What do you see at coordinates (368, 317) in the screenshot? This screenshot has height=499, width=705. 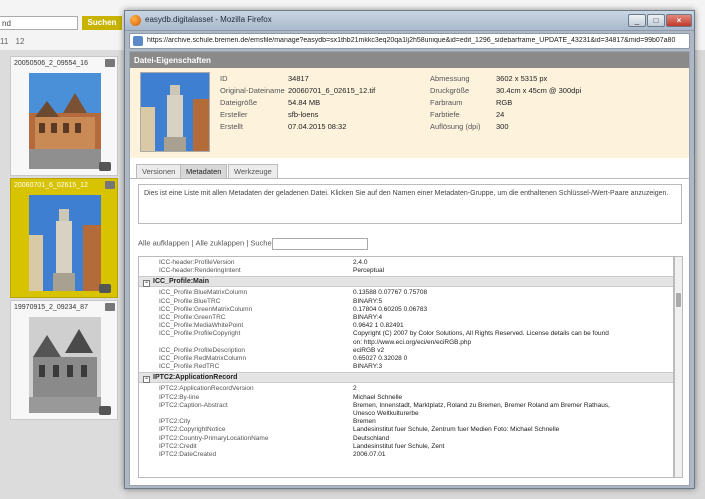 I see `metadata-value: BINARY:4` at bounding box center [368, 317].